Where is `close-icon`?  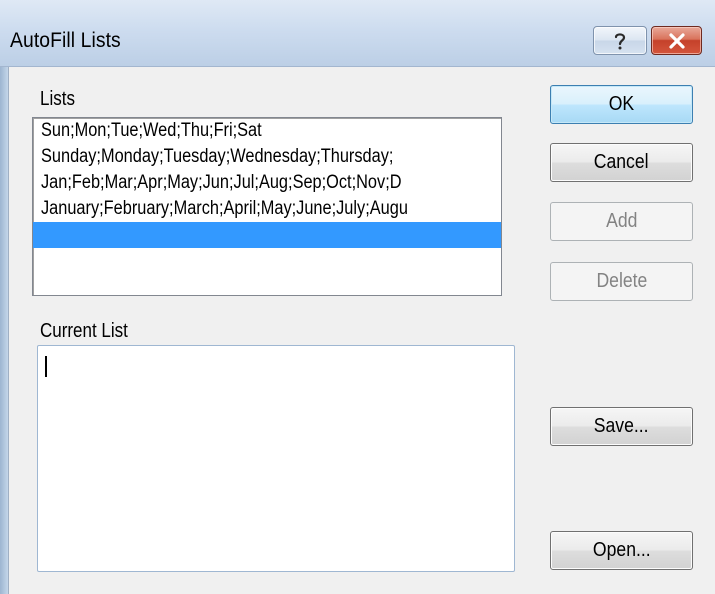
close-icon is located at coordinates (676, 40).